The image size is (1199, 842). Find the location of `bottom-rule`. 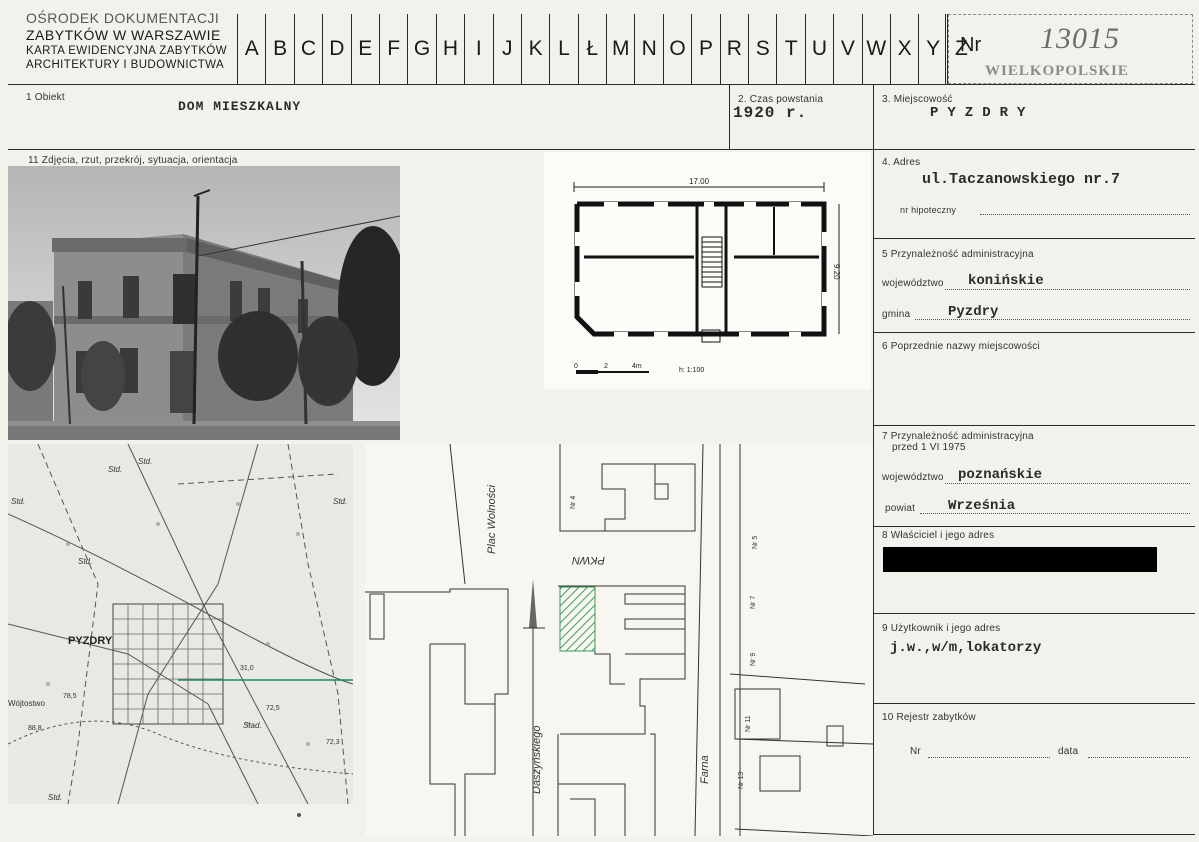

bottom-rule is located at coordinates (1034, 834).